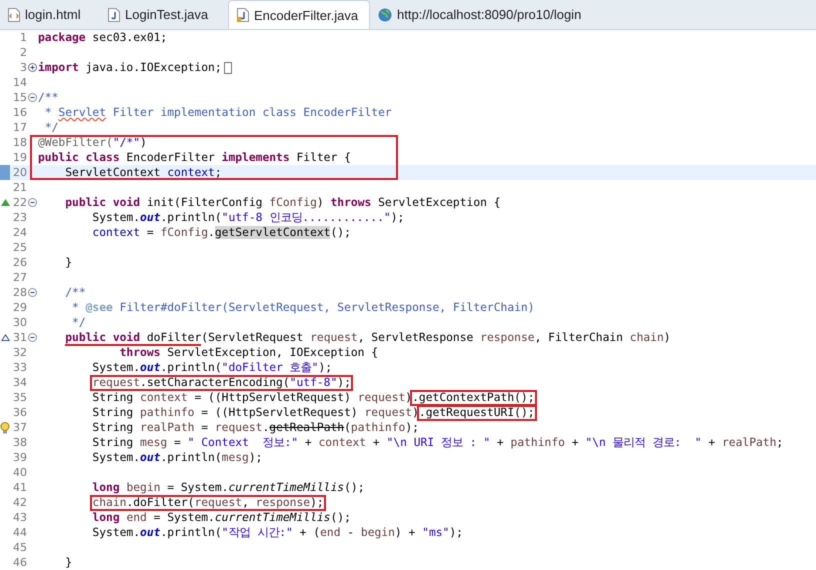 The image size is (816, 570). I want to click on code-line: System.out.println("작업 시간:" + (end - begin) + "ms");, so click(277, 532).